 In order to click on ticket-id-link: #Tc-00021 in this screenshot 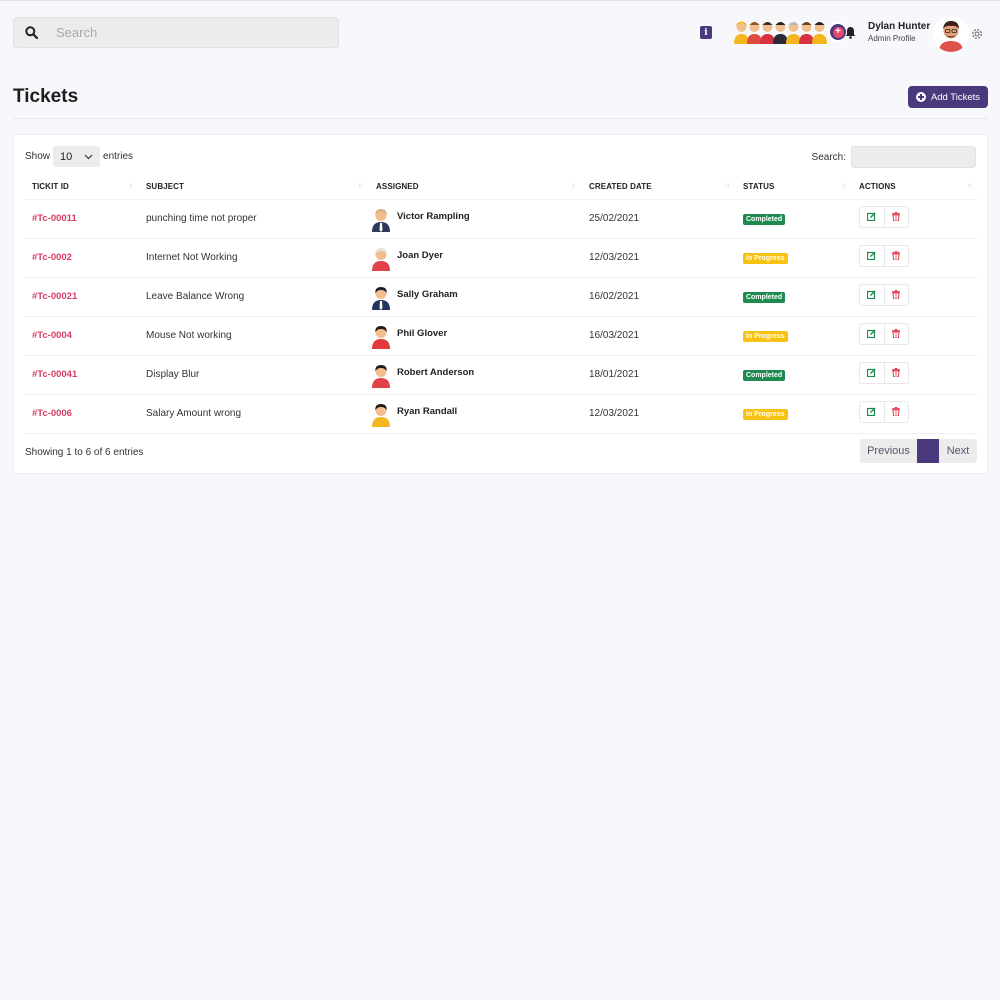, I will do `click(81, 297)`.